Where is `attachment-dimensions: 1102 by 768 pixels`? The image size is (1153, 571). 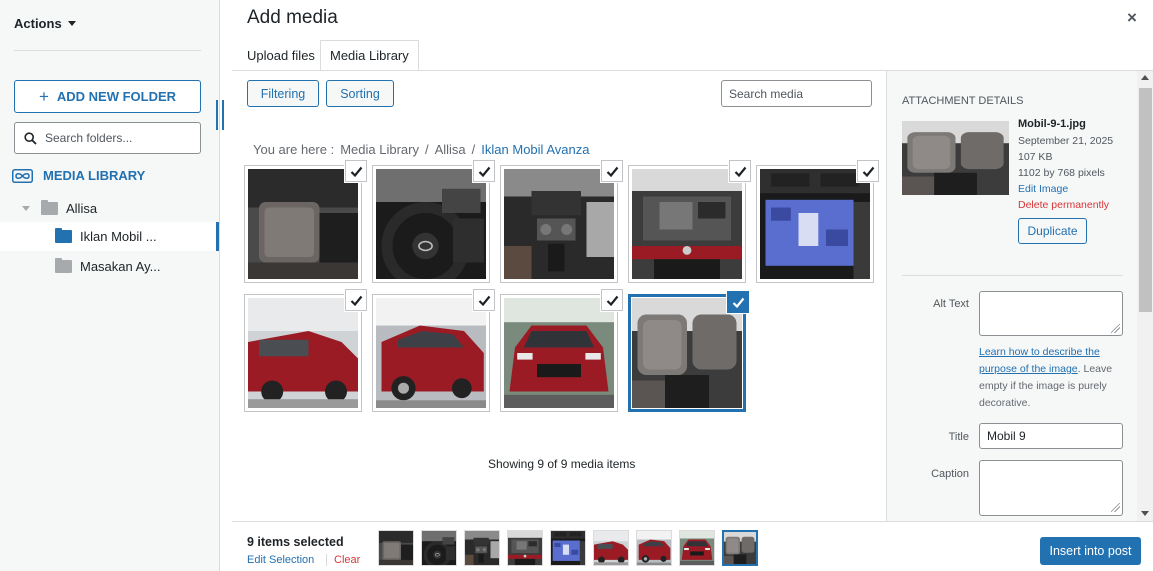
attachment-dimensions: 1102 by 768 pixels is located at coordinates (1061, 173).